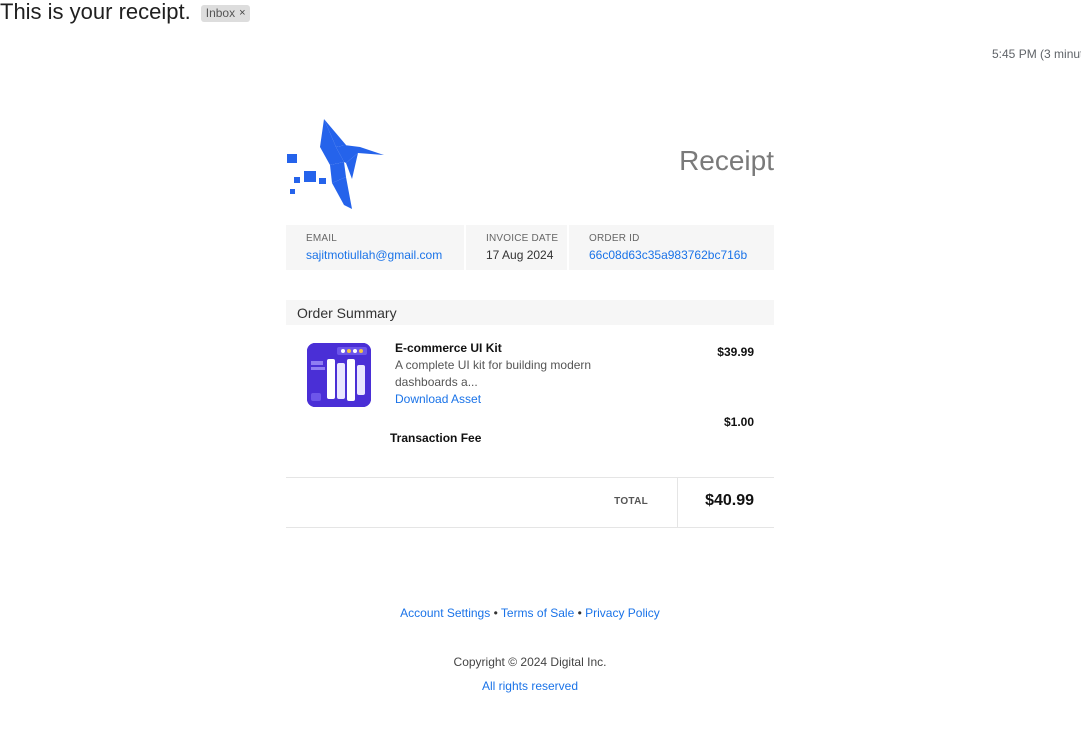 This screenshot has width=1081, height=745. I want to click on rights-reserved-text: All rights reserved, so click(530, 686).